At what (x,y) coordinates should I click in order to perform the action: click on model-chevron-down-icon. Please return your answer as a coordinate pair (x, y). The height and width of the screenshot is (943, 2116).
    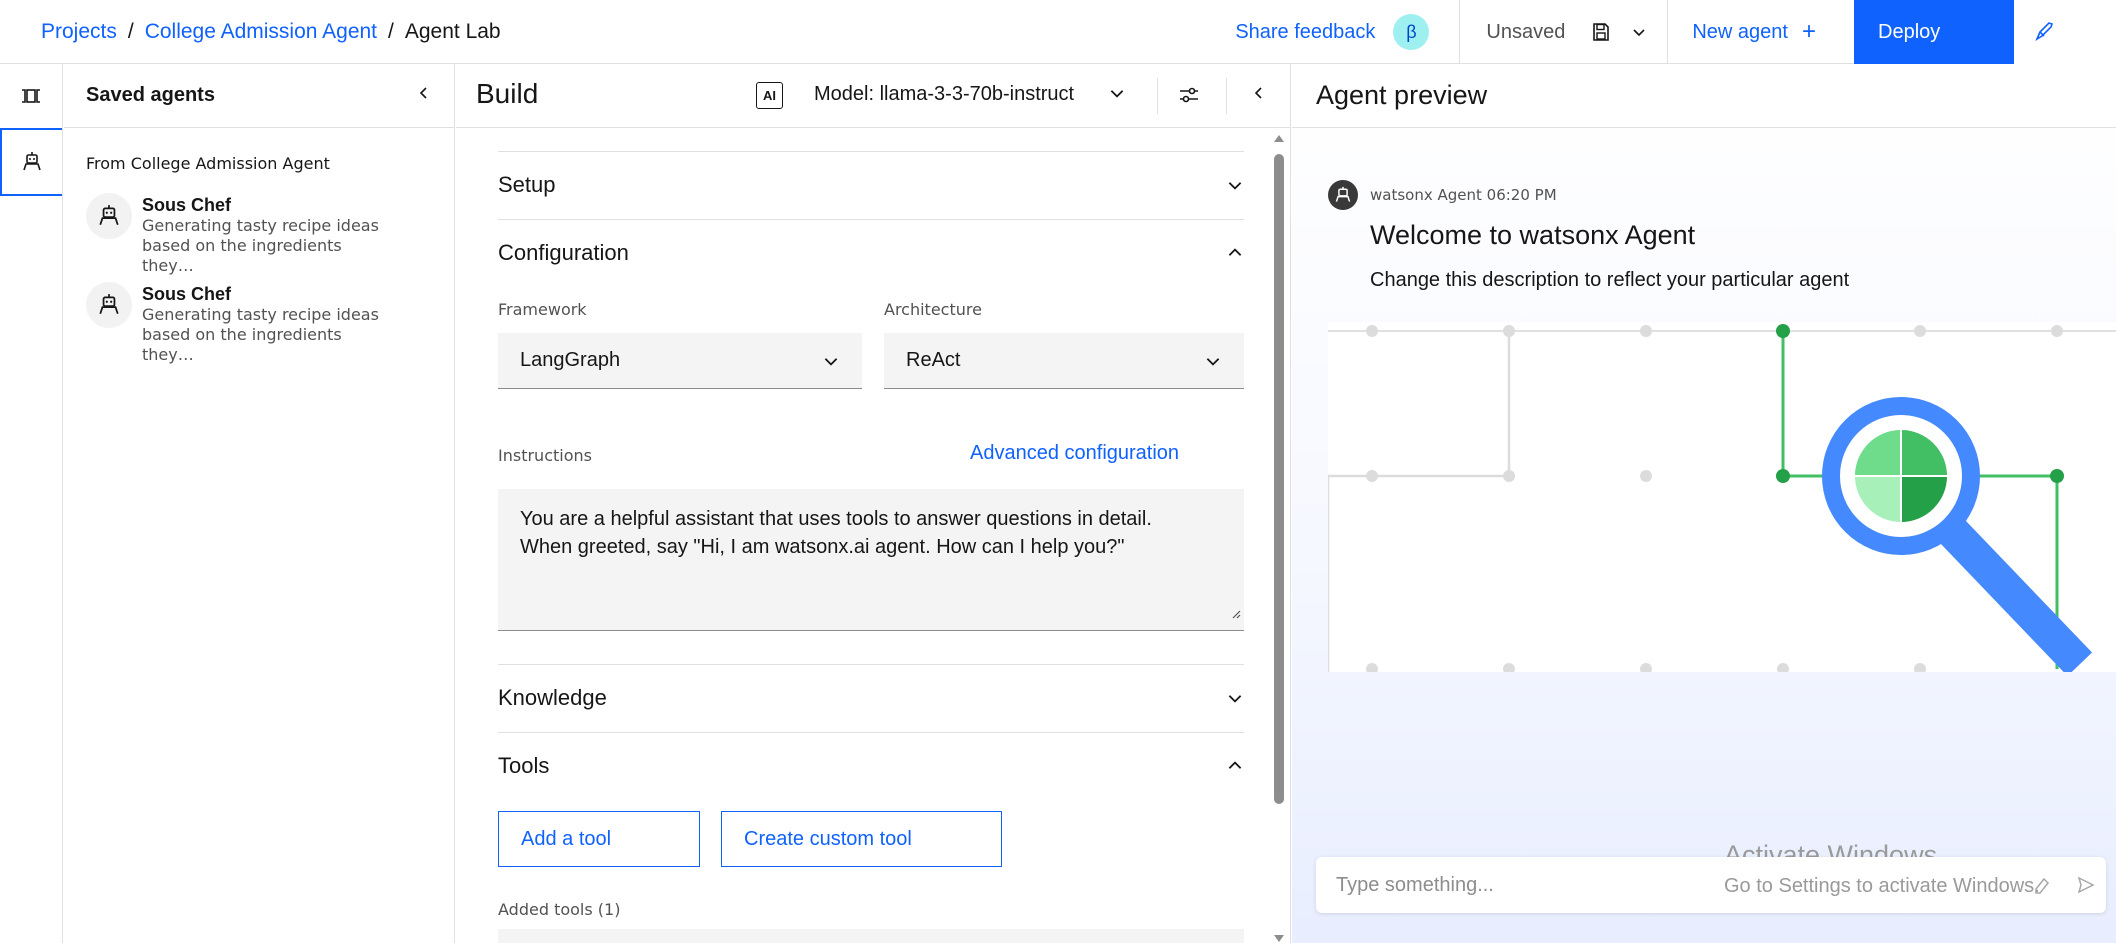
    Looking at the image, I should click on (1117, 95).